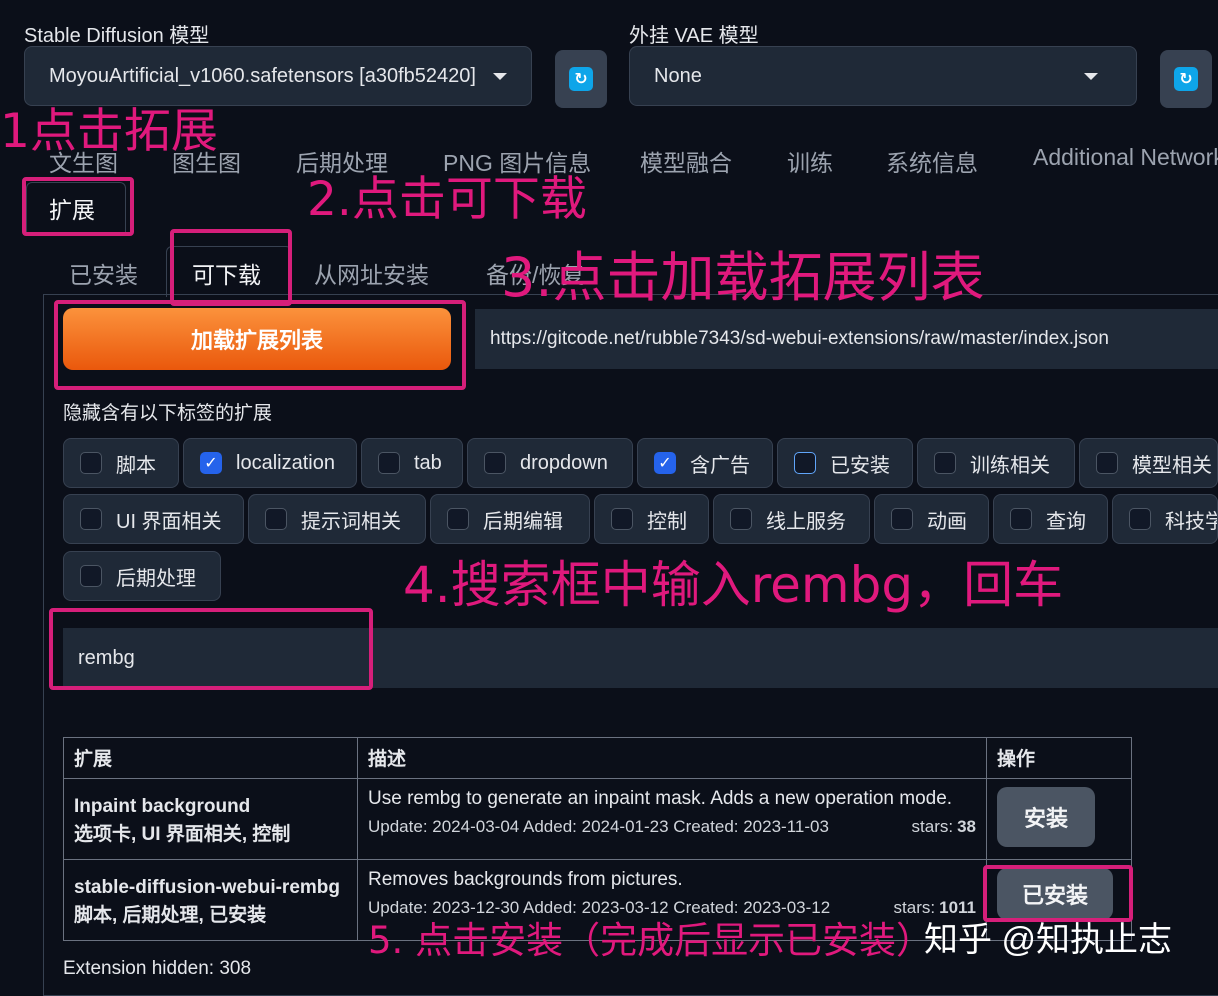  What do you see at coordinates (966, 826) in the screenshot?
I see `stars-count: 38` at bounding box center [966, 826].